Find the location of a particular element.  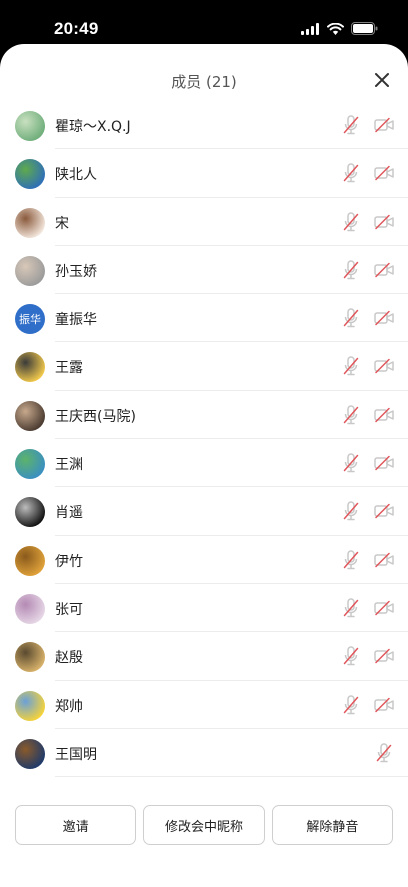

member-row: 肖遥 is located at coordinates (204, 511).